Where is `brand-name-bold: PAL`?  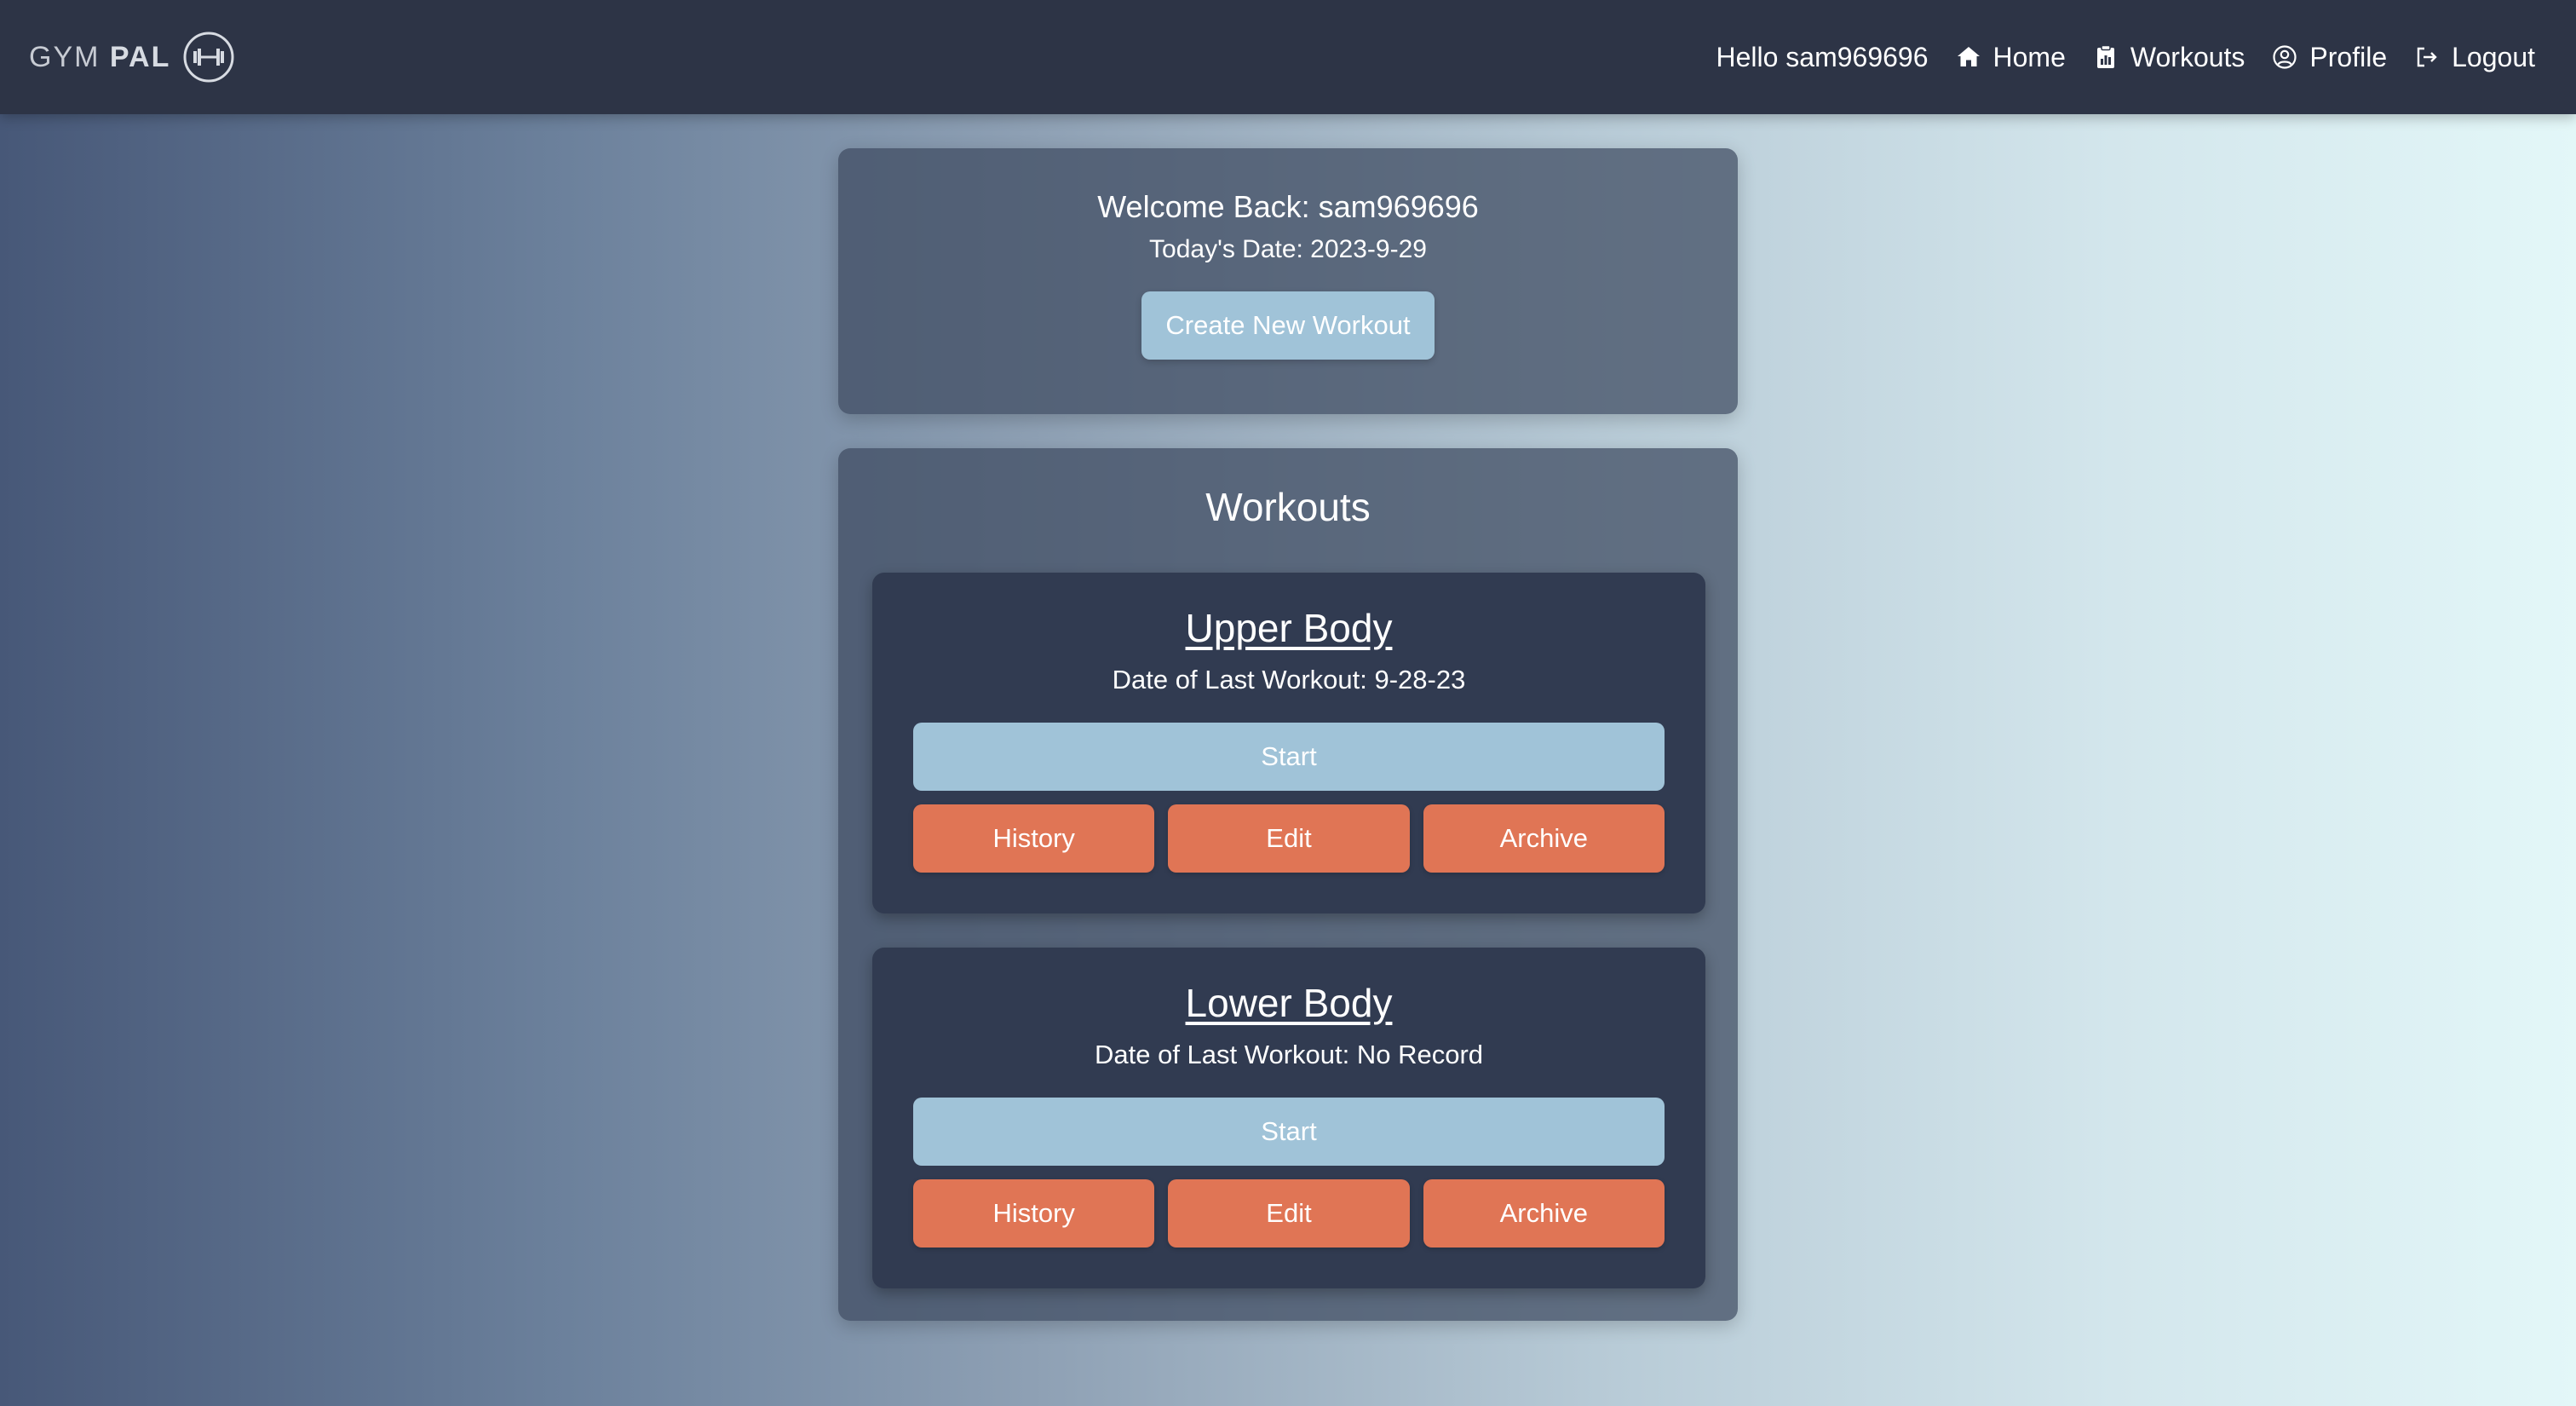
brand-name-bold: PAL is located at coordinates (140, 56).